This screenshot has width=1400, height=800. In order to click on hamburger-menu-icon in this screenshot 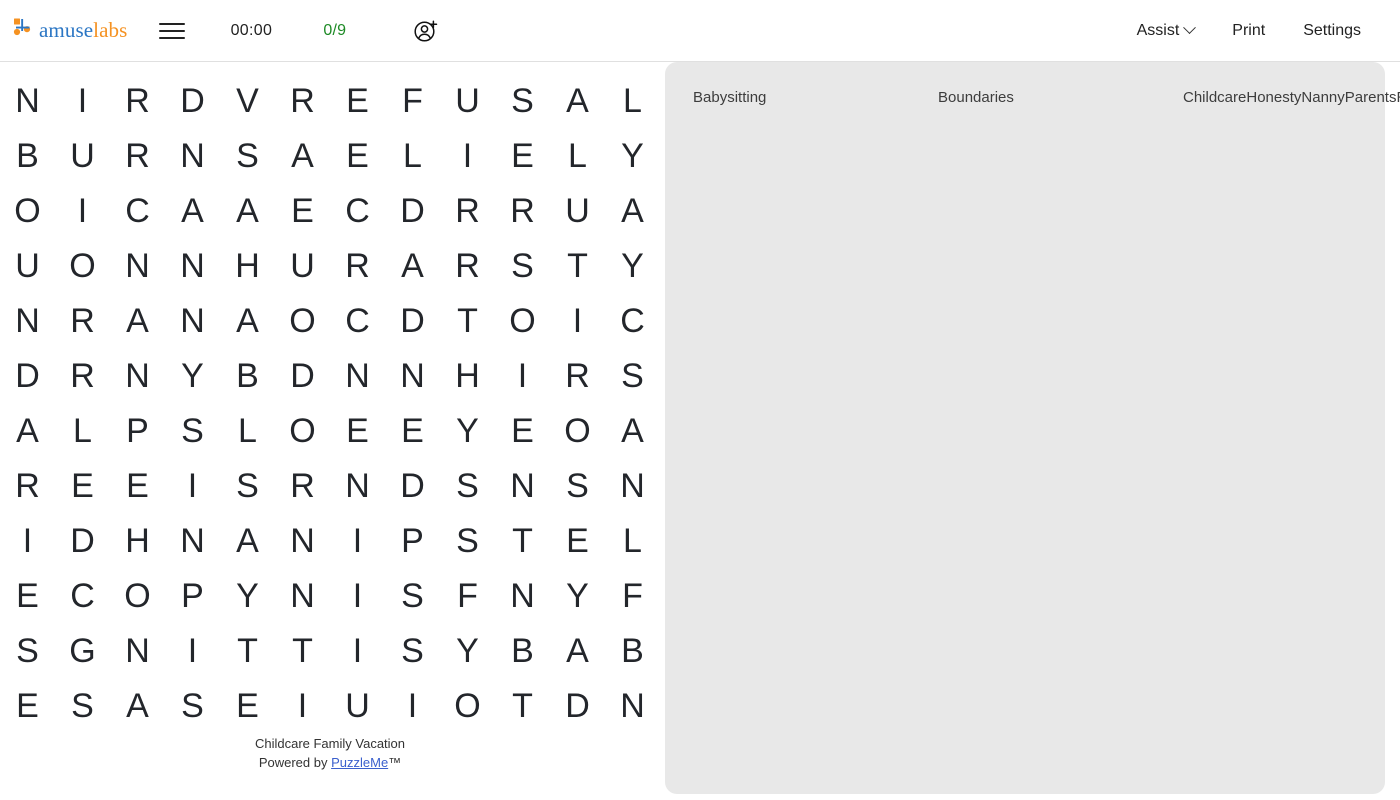, I will do `click(172, 31)`.